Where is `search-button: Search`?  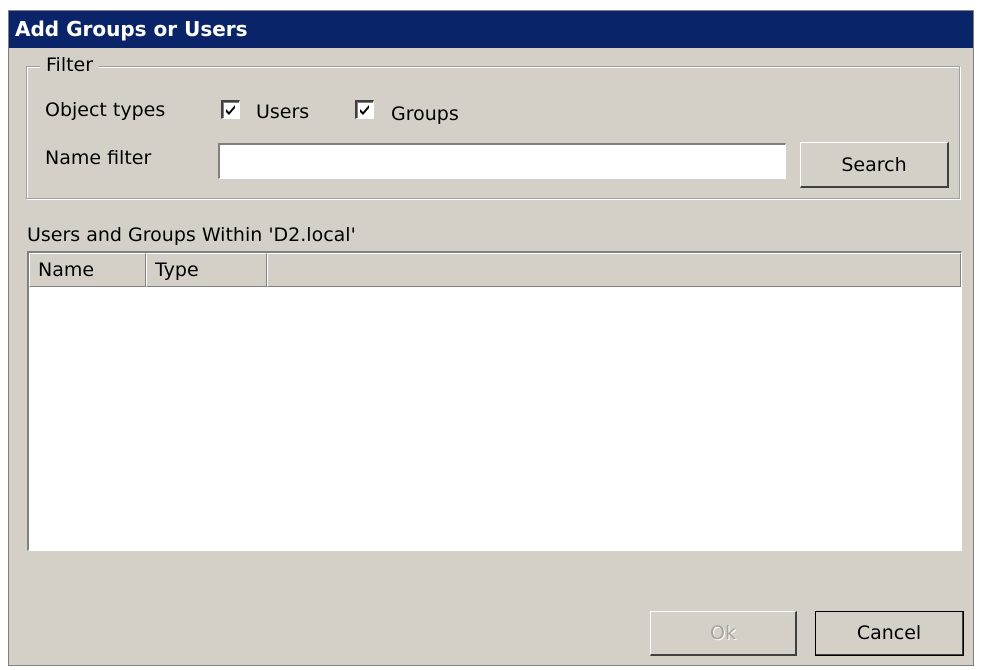
search-button: Search is located at coordinates (874, 165).